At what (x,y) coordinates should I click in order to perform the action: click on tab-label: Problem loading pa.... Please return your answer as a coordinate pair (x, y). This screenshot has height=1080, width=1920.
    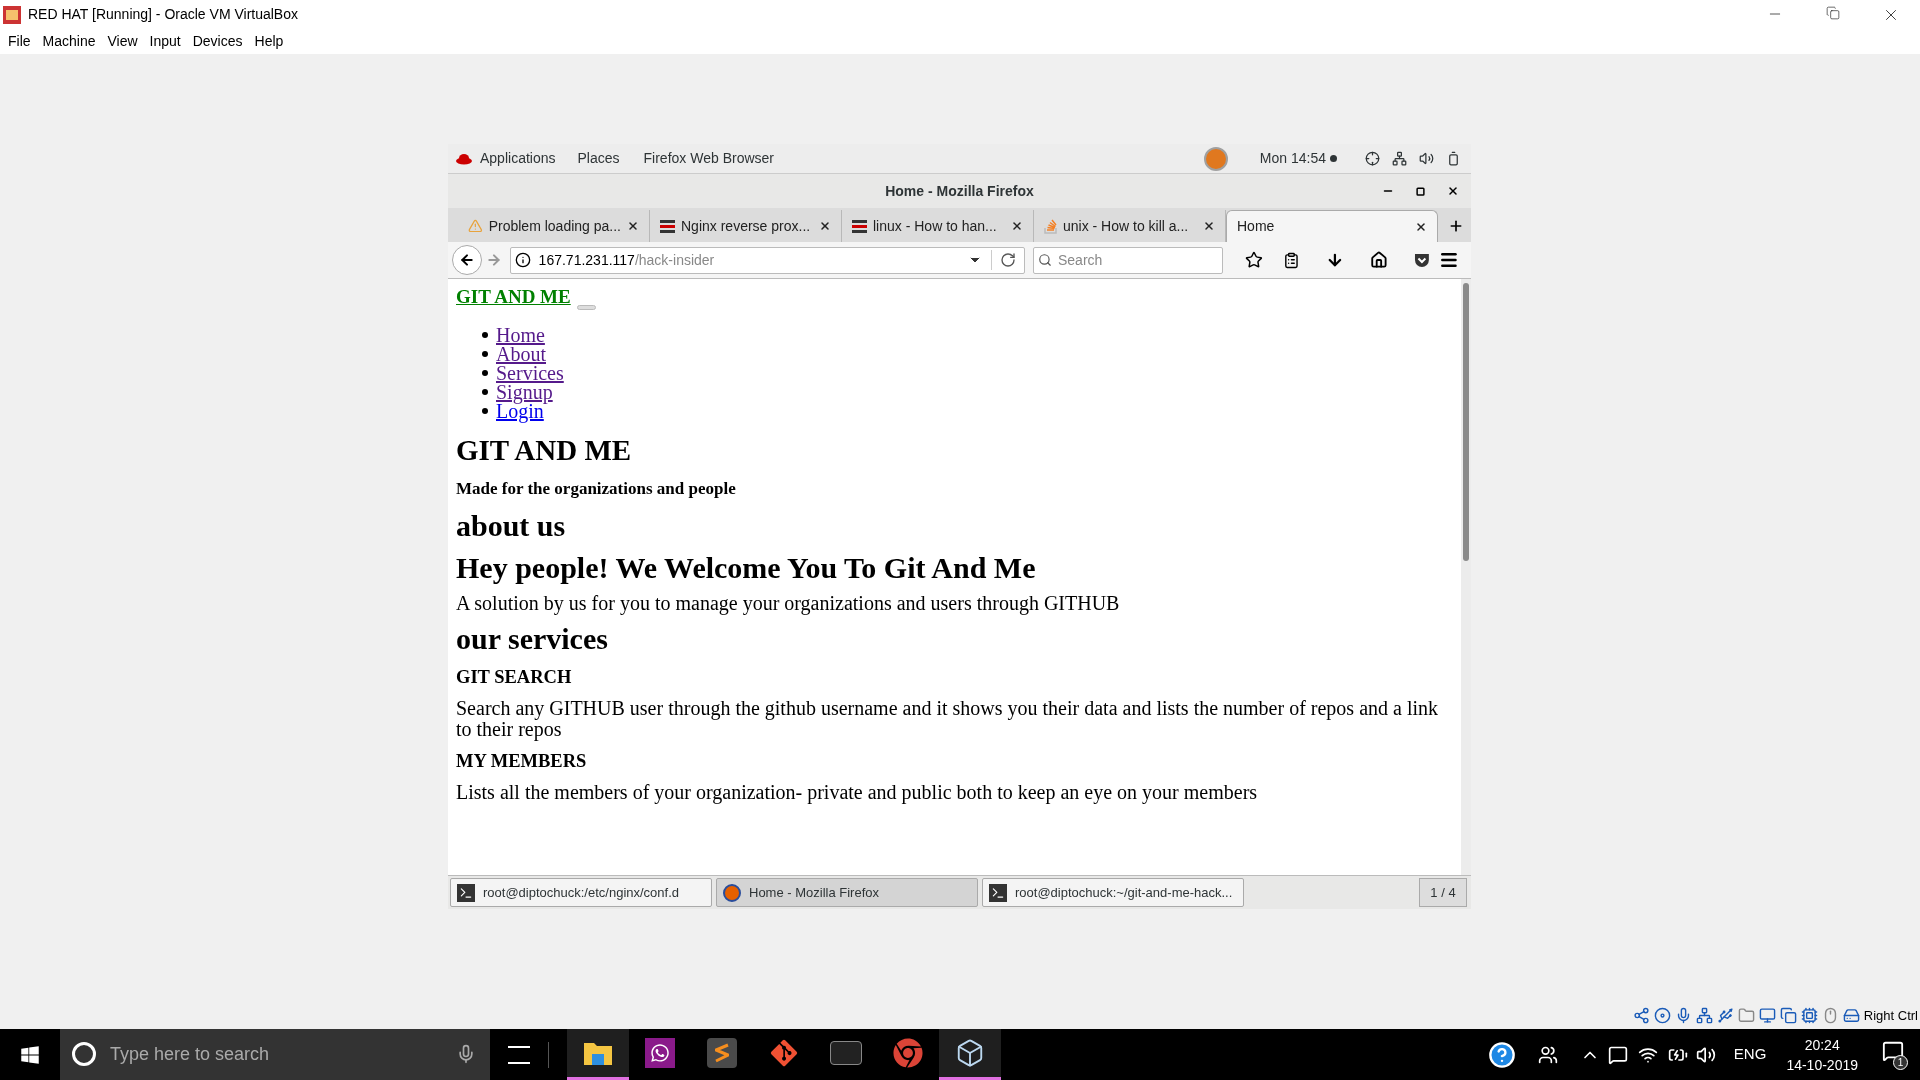
    Looking at the image, I should click on (554, 226).